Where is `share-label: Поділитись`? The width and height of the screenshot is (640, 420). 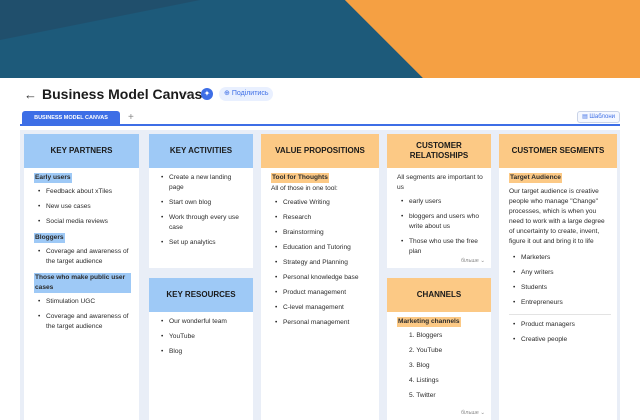 share-label: Поділитись is located at coordinates (250, 93).